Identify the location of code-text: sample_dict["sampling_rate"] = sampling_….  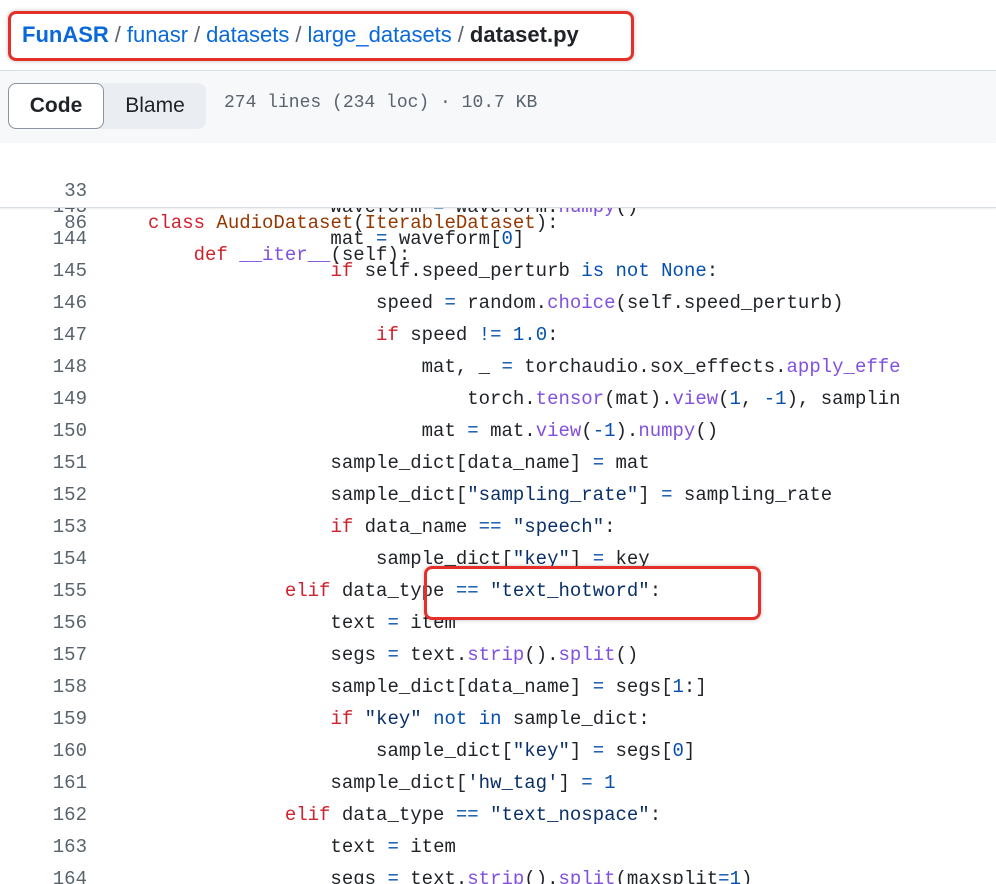
(490, 495).